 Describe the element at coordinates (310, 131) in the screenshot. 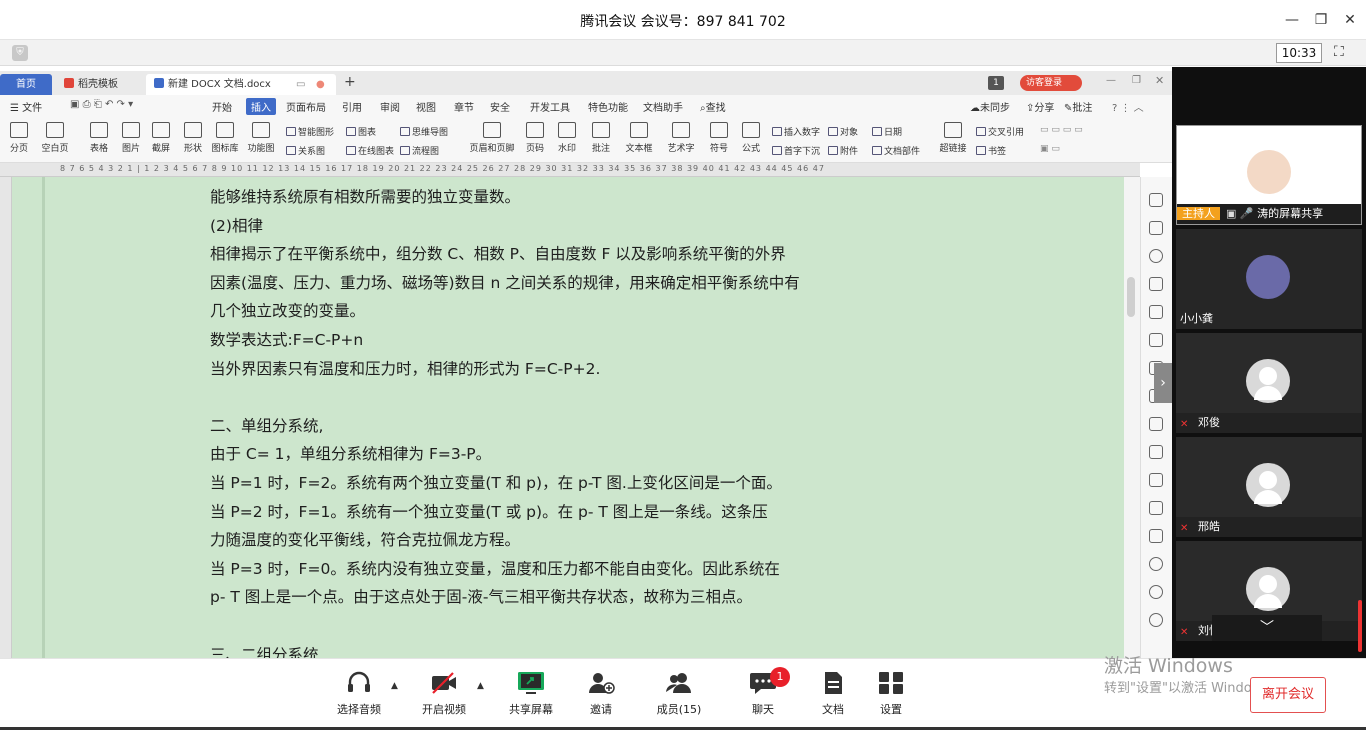

I see `ribbon-smart-art: 智能图形` at that location.